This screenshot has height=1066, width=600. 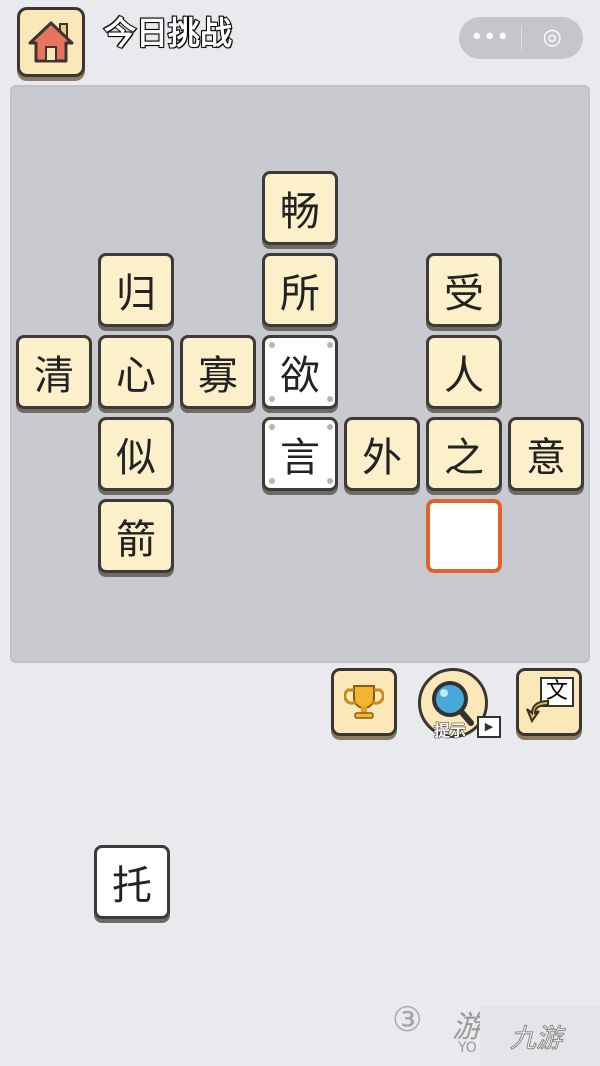 I want to click on mini-program-capsule: ••• ◎, so click(x=521, y=38).